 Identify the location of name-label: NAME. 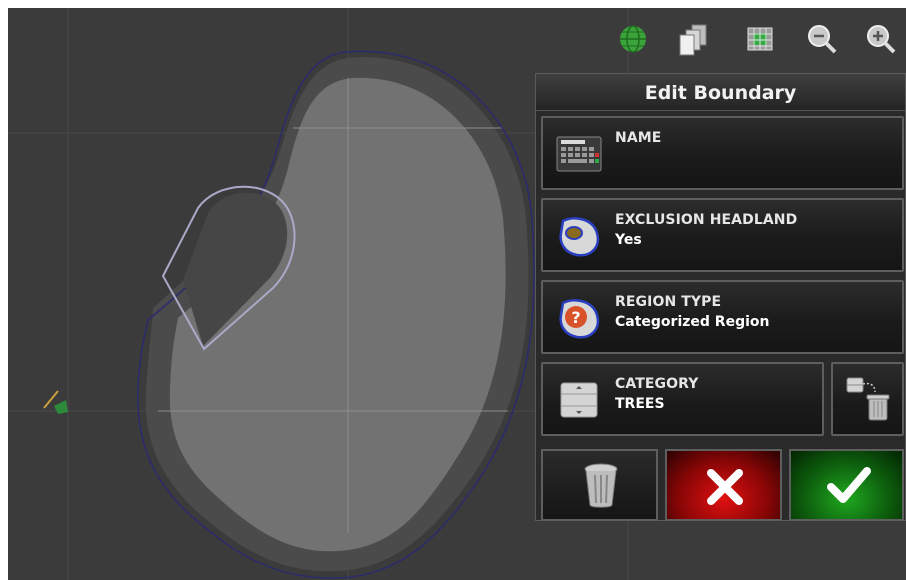
(638, 138).